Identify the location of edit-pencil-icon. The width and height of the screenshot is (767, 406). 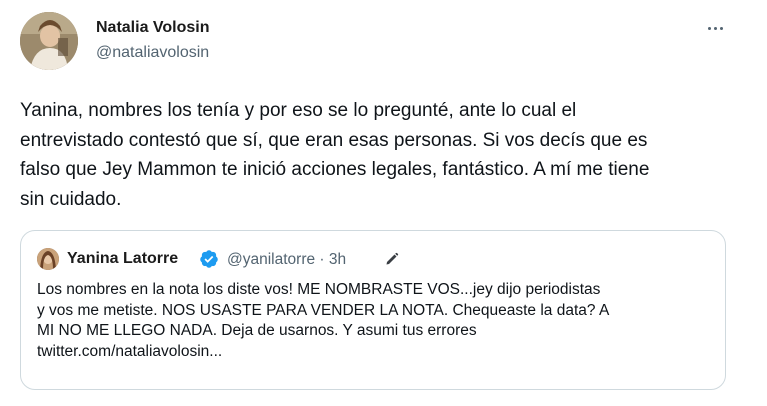
(392, 258).